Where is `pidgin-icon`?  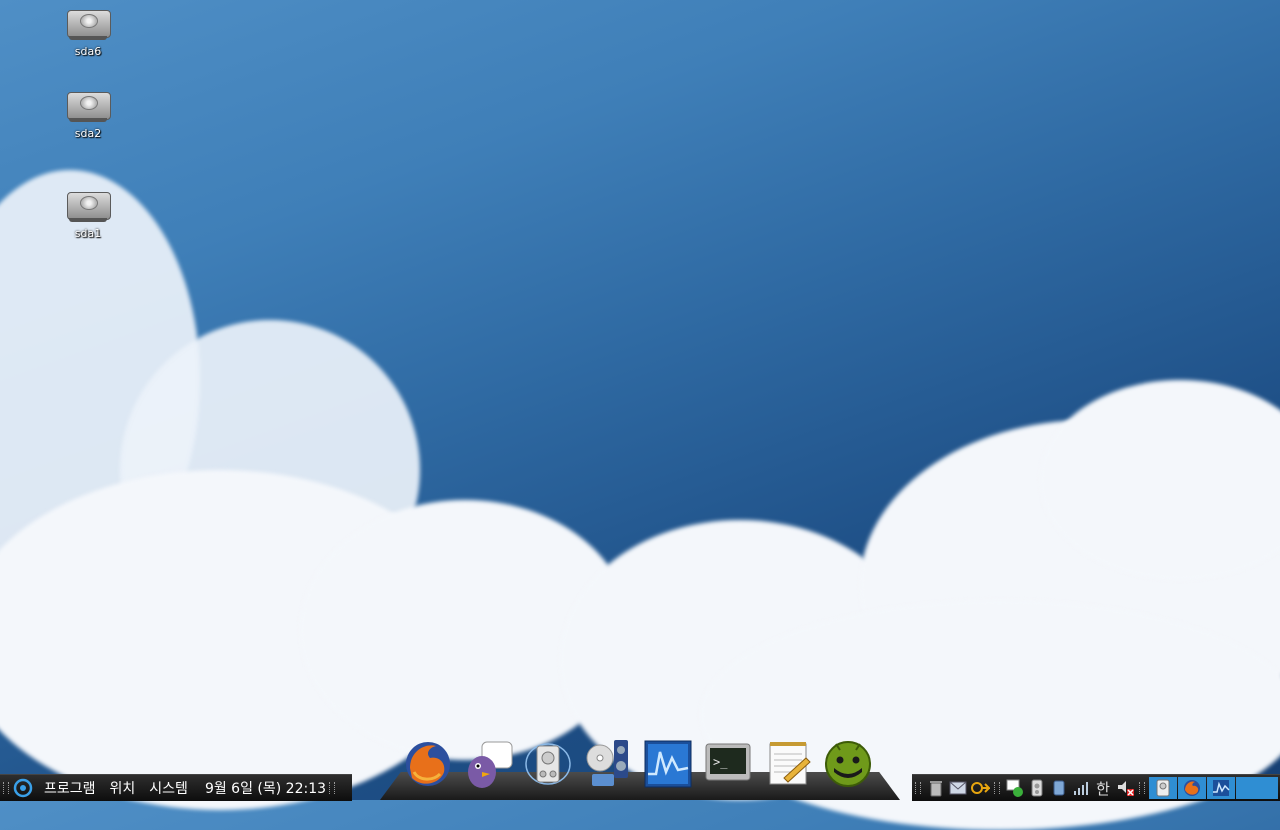
pidgin-icon is located at coordinates (490, 764).